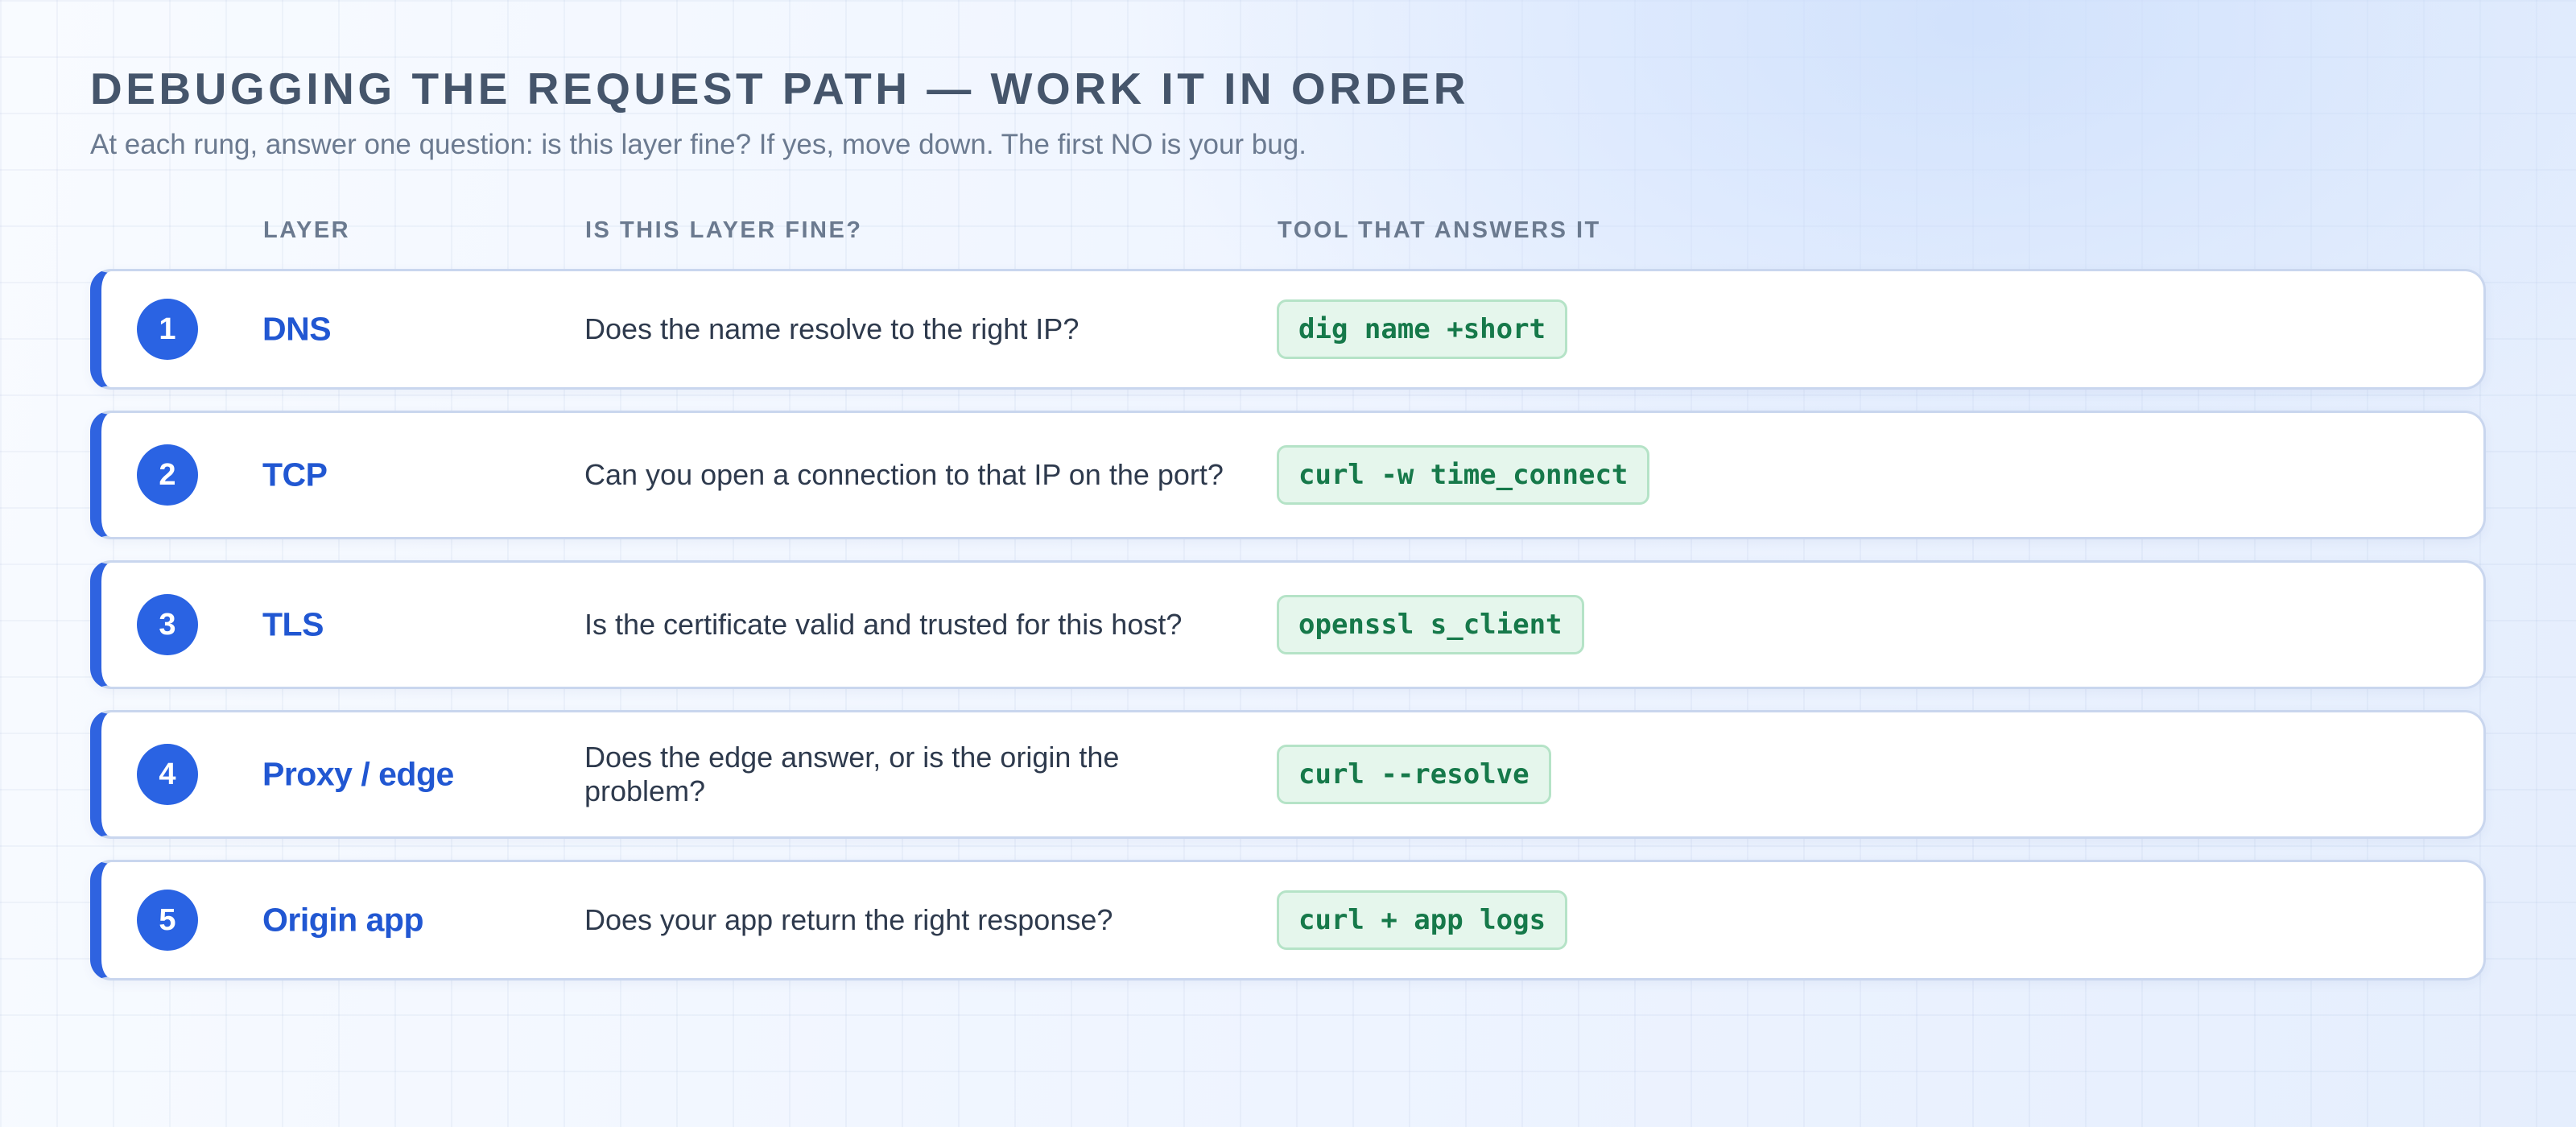 The width and height of the screenshot is (2576, 1127). What do you see at coordinates (1414, 774) in the screenshot?
I see `tool-command: curl --resolve` at bounding box center [1414, 774].